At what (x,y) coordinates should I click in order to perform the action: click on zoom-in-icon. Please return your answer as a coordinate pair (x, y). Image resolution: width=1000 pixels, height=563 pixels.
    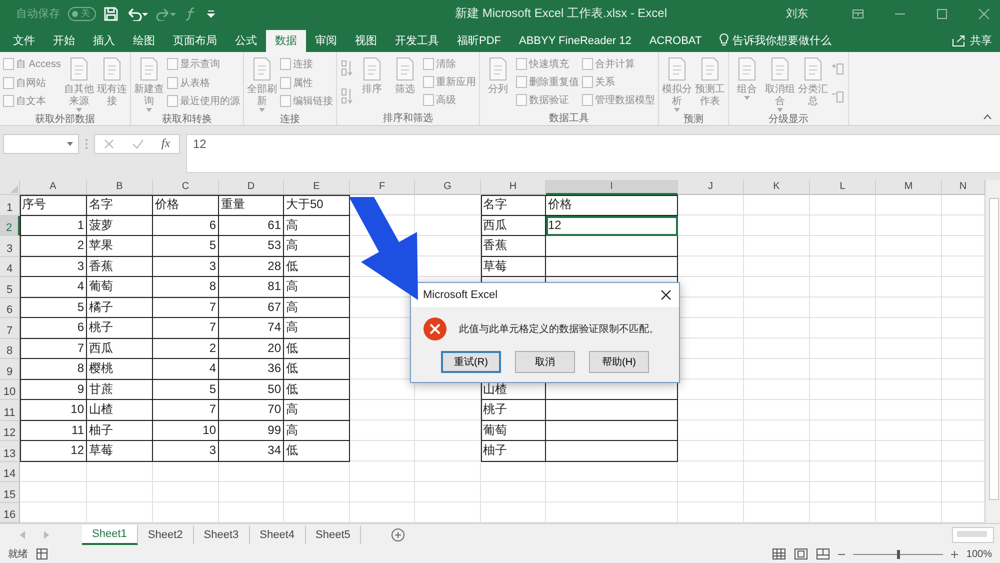
    Looking at the image, I should click on (954, 554).